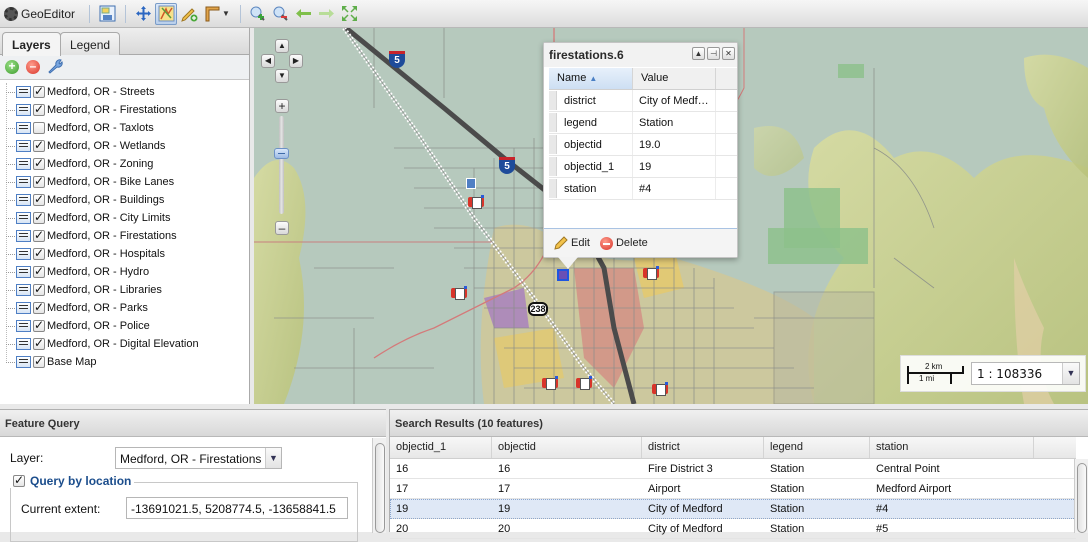 The image size is (1088, 542). Describe the element at coordinates (268, 61) in the screenshot. I see `pan-left-button: ◀` at that location.